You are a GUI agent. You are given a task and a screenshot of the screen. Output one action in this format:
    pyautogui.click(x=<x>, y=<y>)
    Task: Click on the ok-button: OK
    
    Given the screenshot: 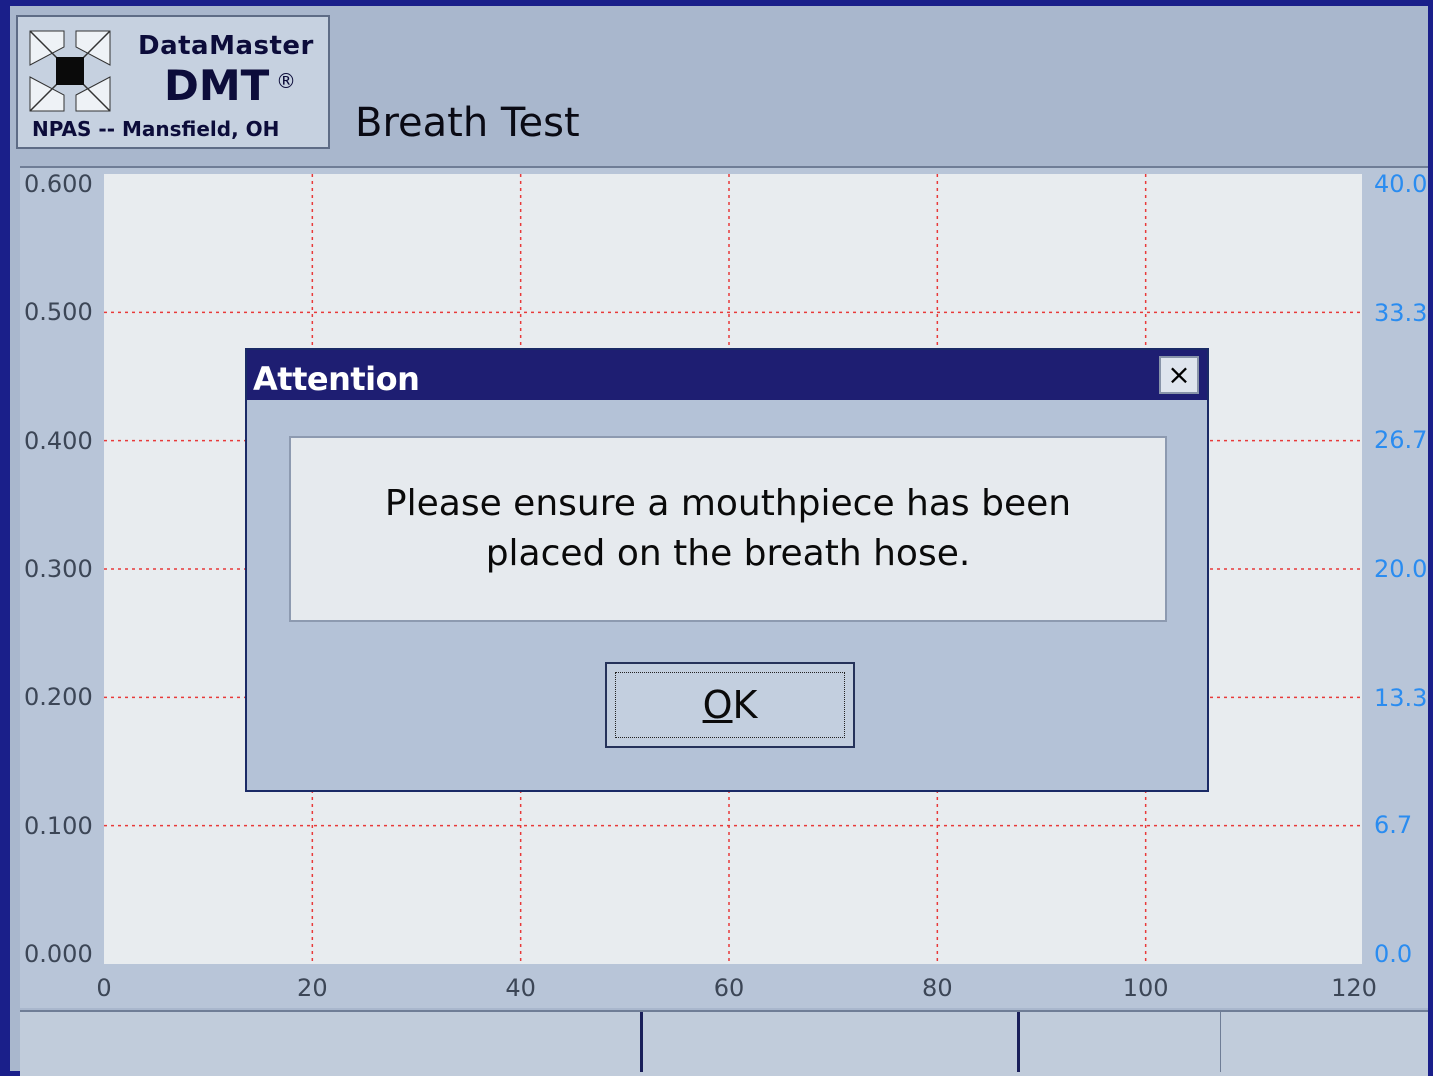 What is the action you would take?
    pyautogui.click(x=730, y=705)
    